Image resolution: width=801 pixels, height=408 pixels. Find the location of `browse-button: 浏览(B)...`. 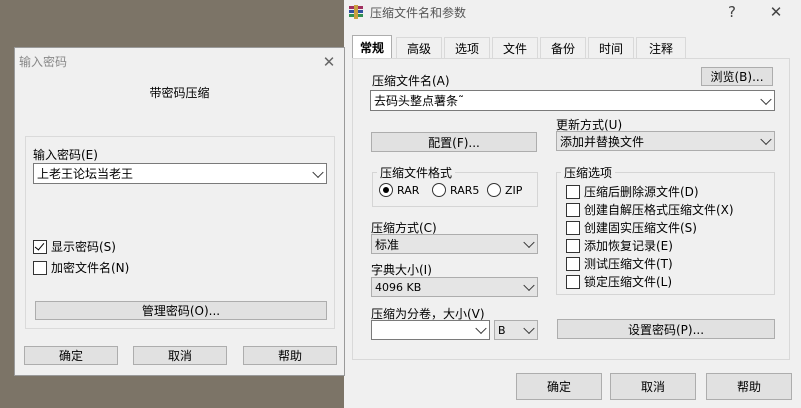

browse-button: 浏览(B)... is located at coordinates (737, 76).